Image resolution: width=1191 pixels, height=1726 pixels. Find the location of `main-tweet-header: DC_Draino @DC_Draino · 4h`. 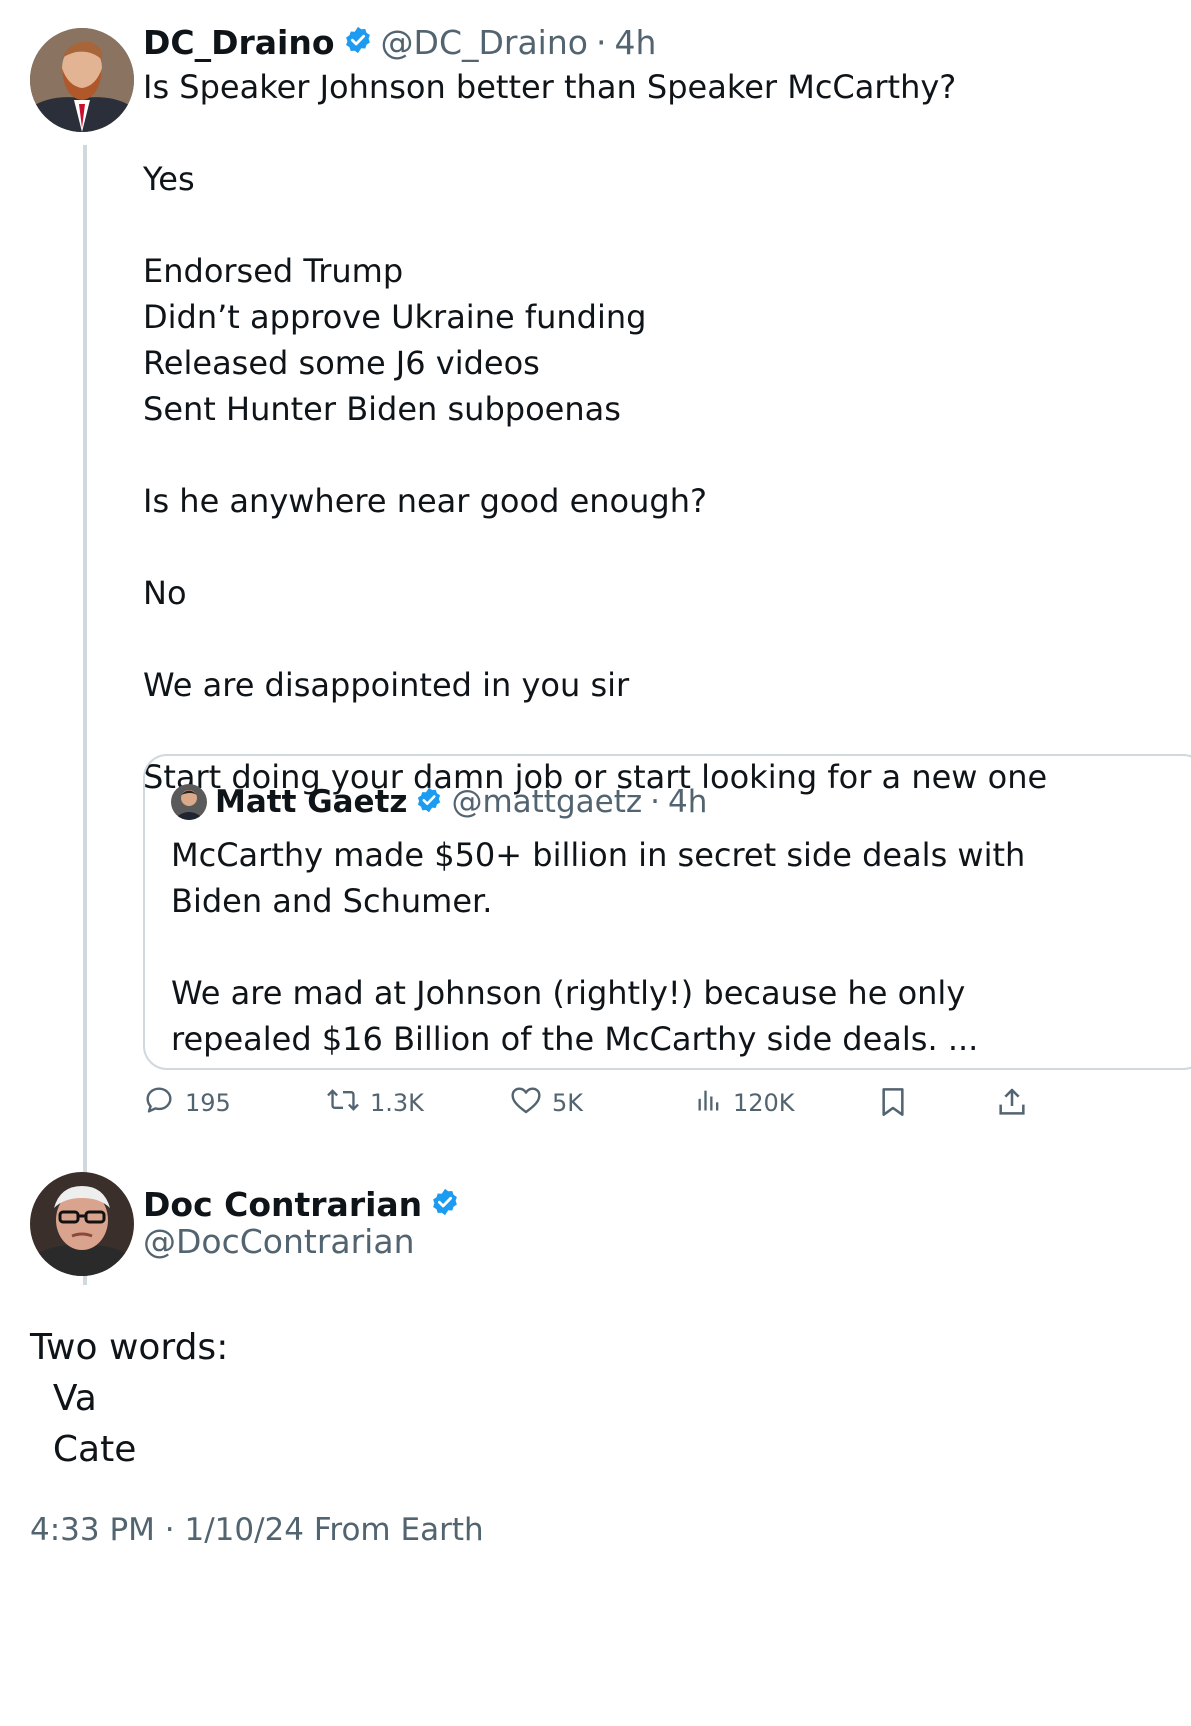

main-tweet-header: DC_Draino @DC_Draino · 4h is located at coordinates (399, 42).